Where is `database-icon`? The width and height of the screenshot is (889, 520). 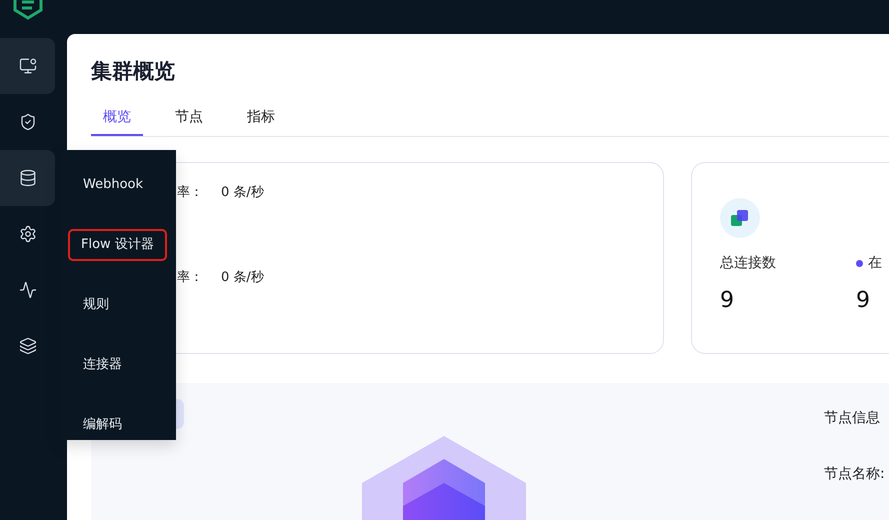 database-icon is located at coordinates (27, 178).